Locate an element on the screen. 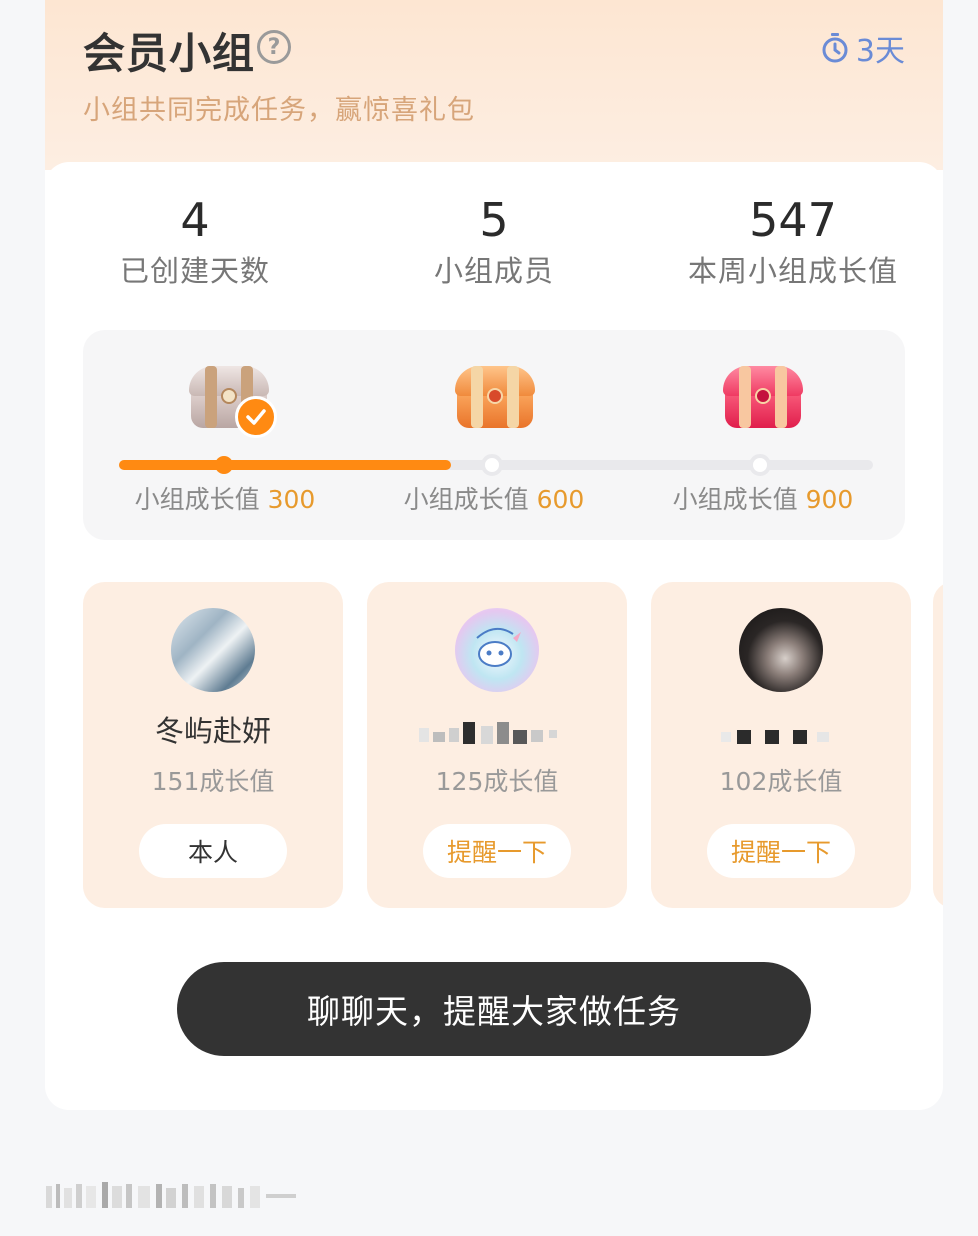  timer-icon is located at coordinates (835, 48).